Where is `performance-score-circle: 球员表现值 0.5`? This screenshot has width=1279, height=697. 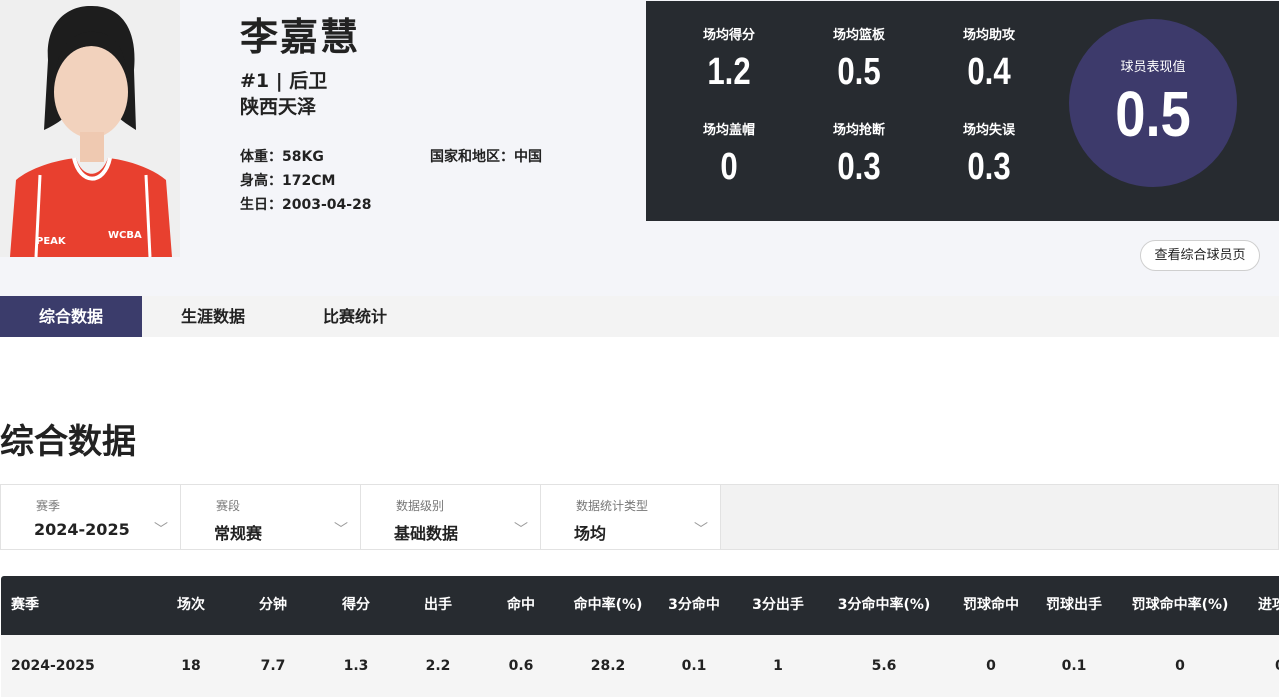
performance-score-circle: 球员表现值 0.5 is located at coordinates (1153, 103).